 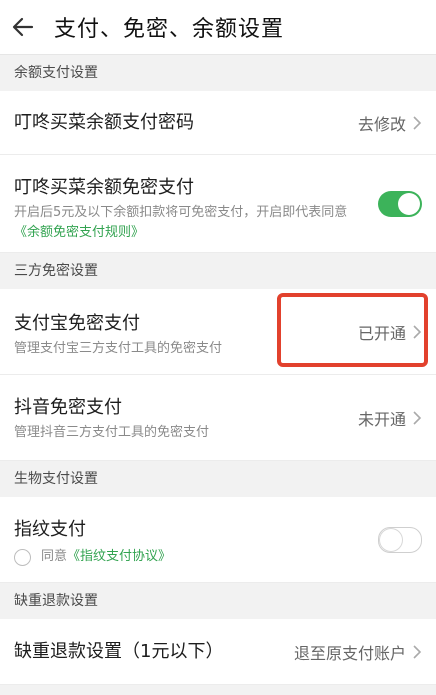 What do you see at coordinates (349, 653) in the screenshot?
I see `refund-value-text: 退至原支付账户` at bounding box center [349, 653].